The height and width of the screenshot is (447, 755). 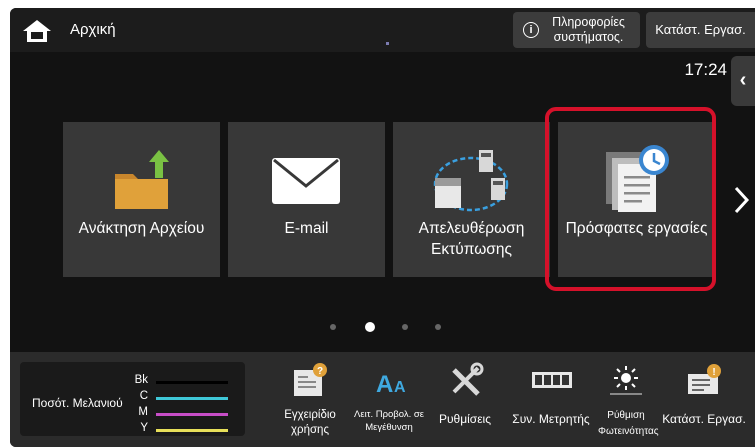 I want to click on shortcut-label: Ρυθμίσεις, so click(x=465, y=419).